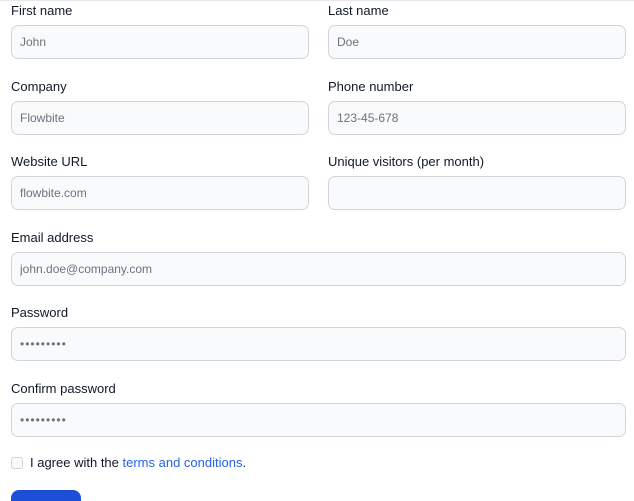 Image resolution: width=634 pixels, height=501 pixels. What do you see at coordinates (52, 237) in the screenshot?
I see `email-address-label: Email address` at bounding box center [52, 237].